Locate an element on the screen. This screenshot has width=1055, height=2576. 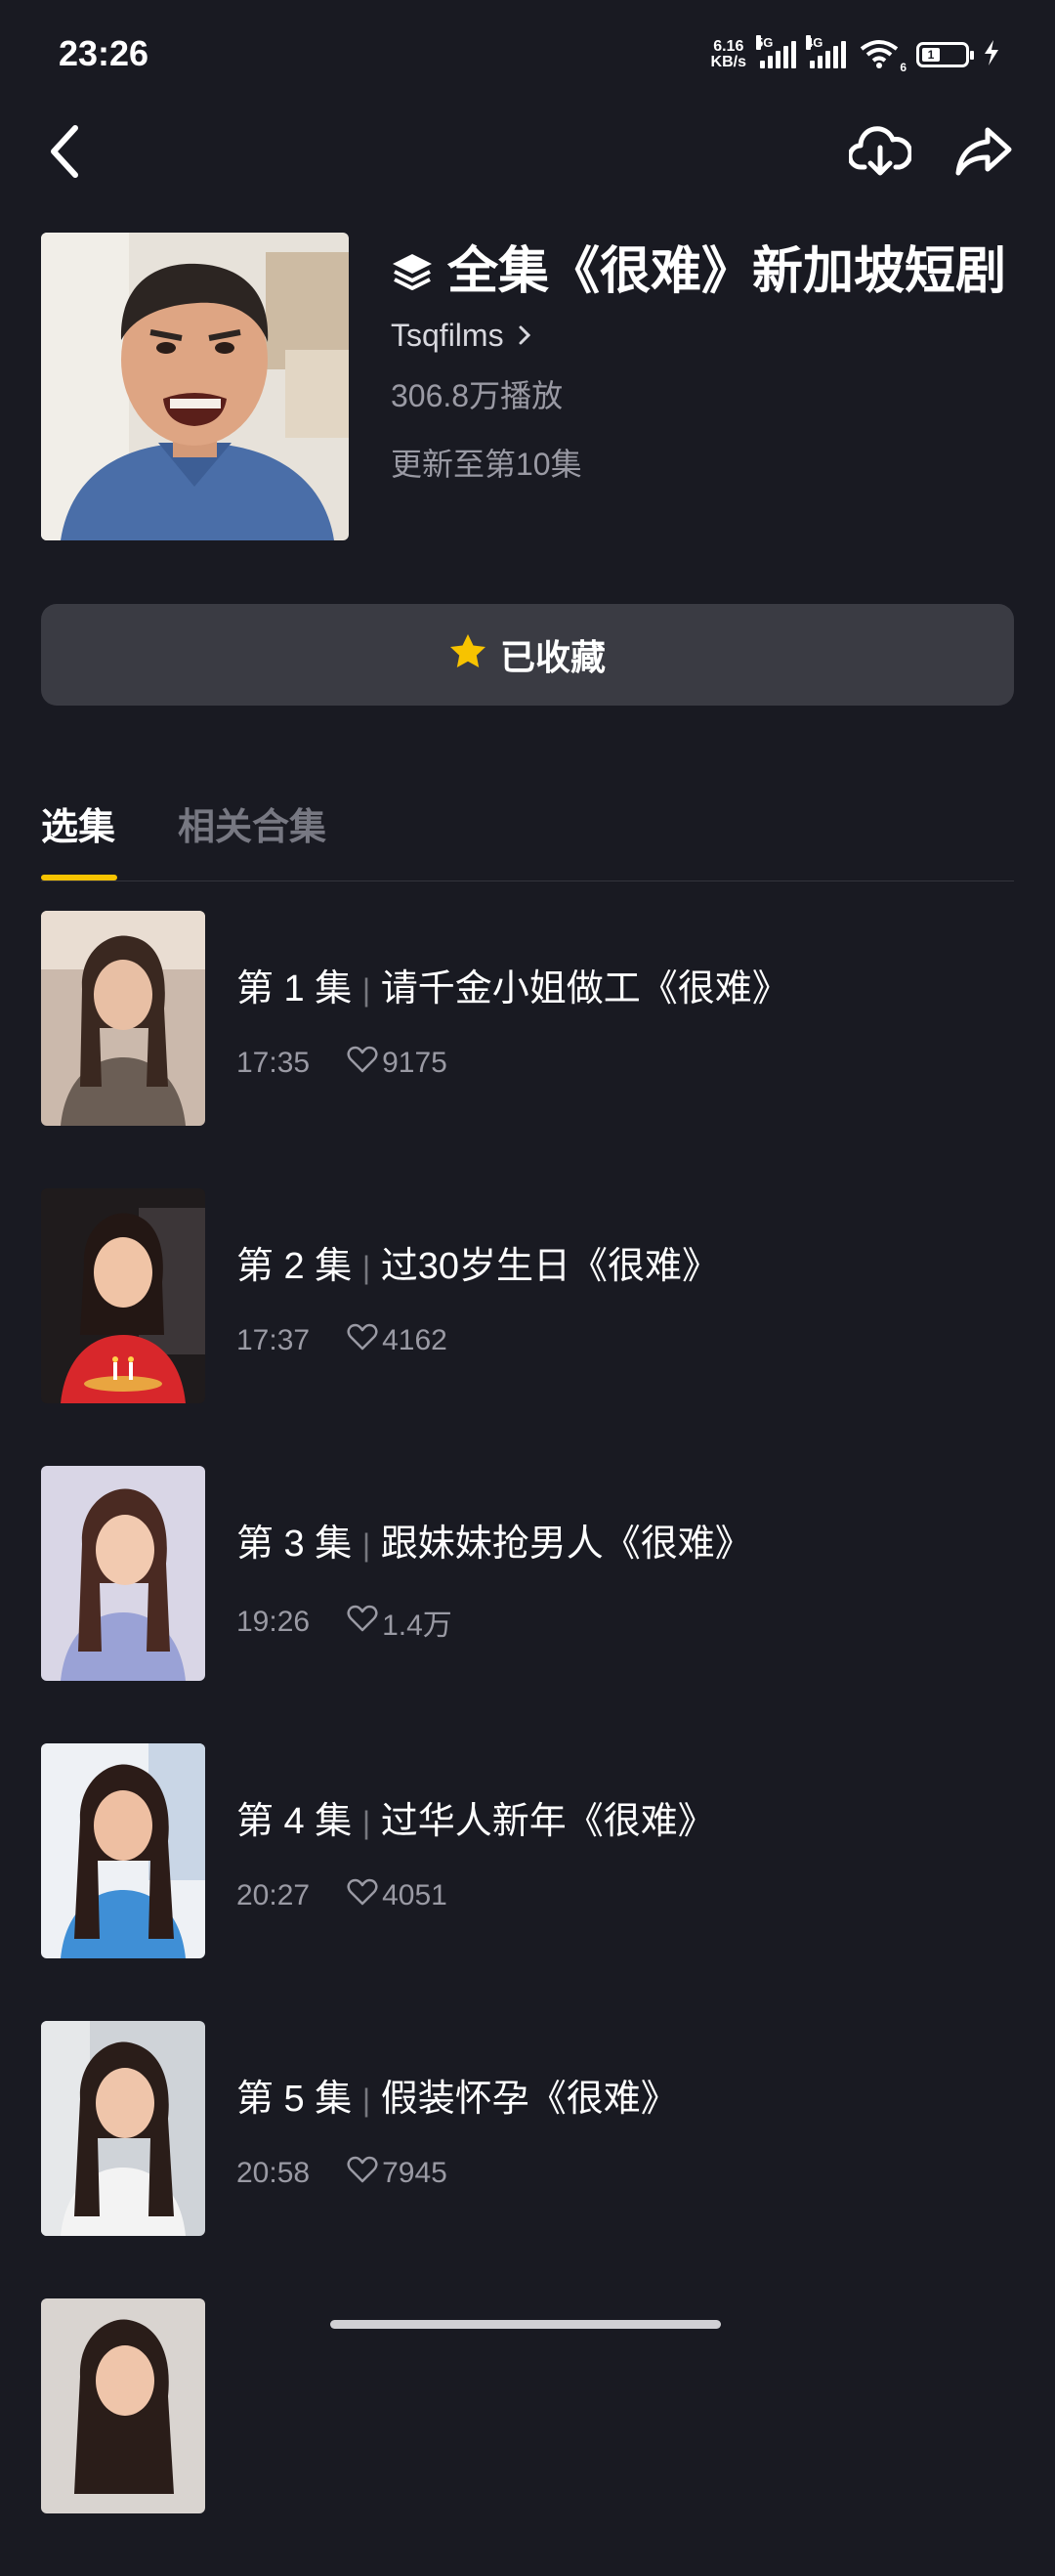
signal-5g-icon: 5G is located at coordinates (776, 52).